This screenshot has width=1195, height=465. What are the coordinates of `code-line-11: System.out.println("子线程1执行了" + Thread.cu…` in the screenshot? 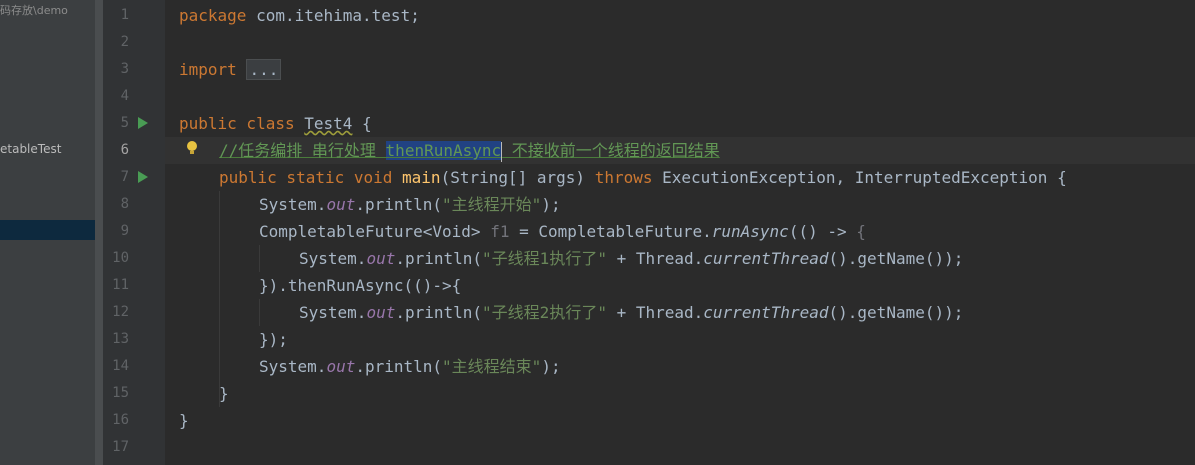 It's located at (631, 258).